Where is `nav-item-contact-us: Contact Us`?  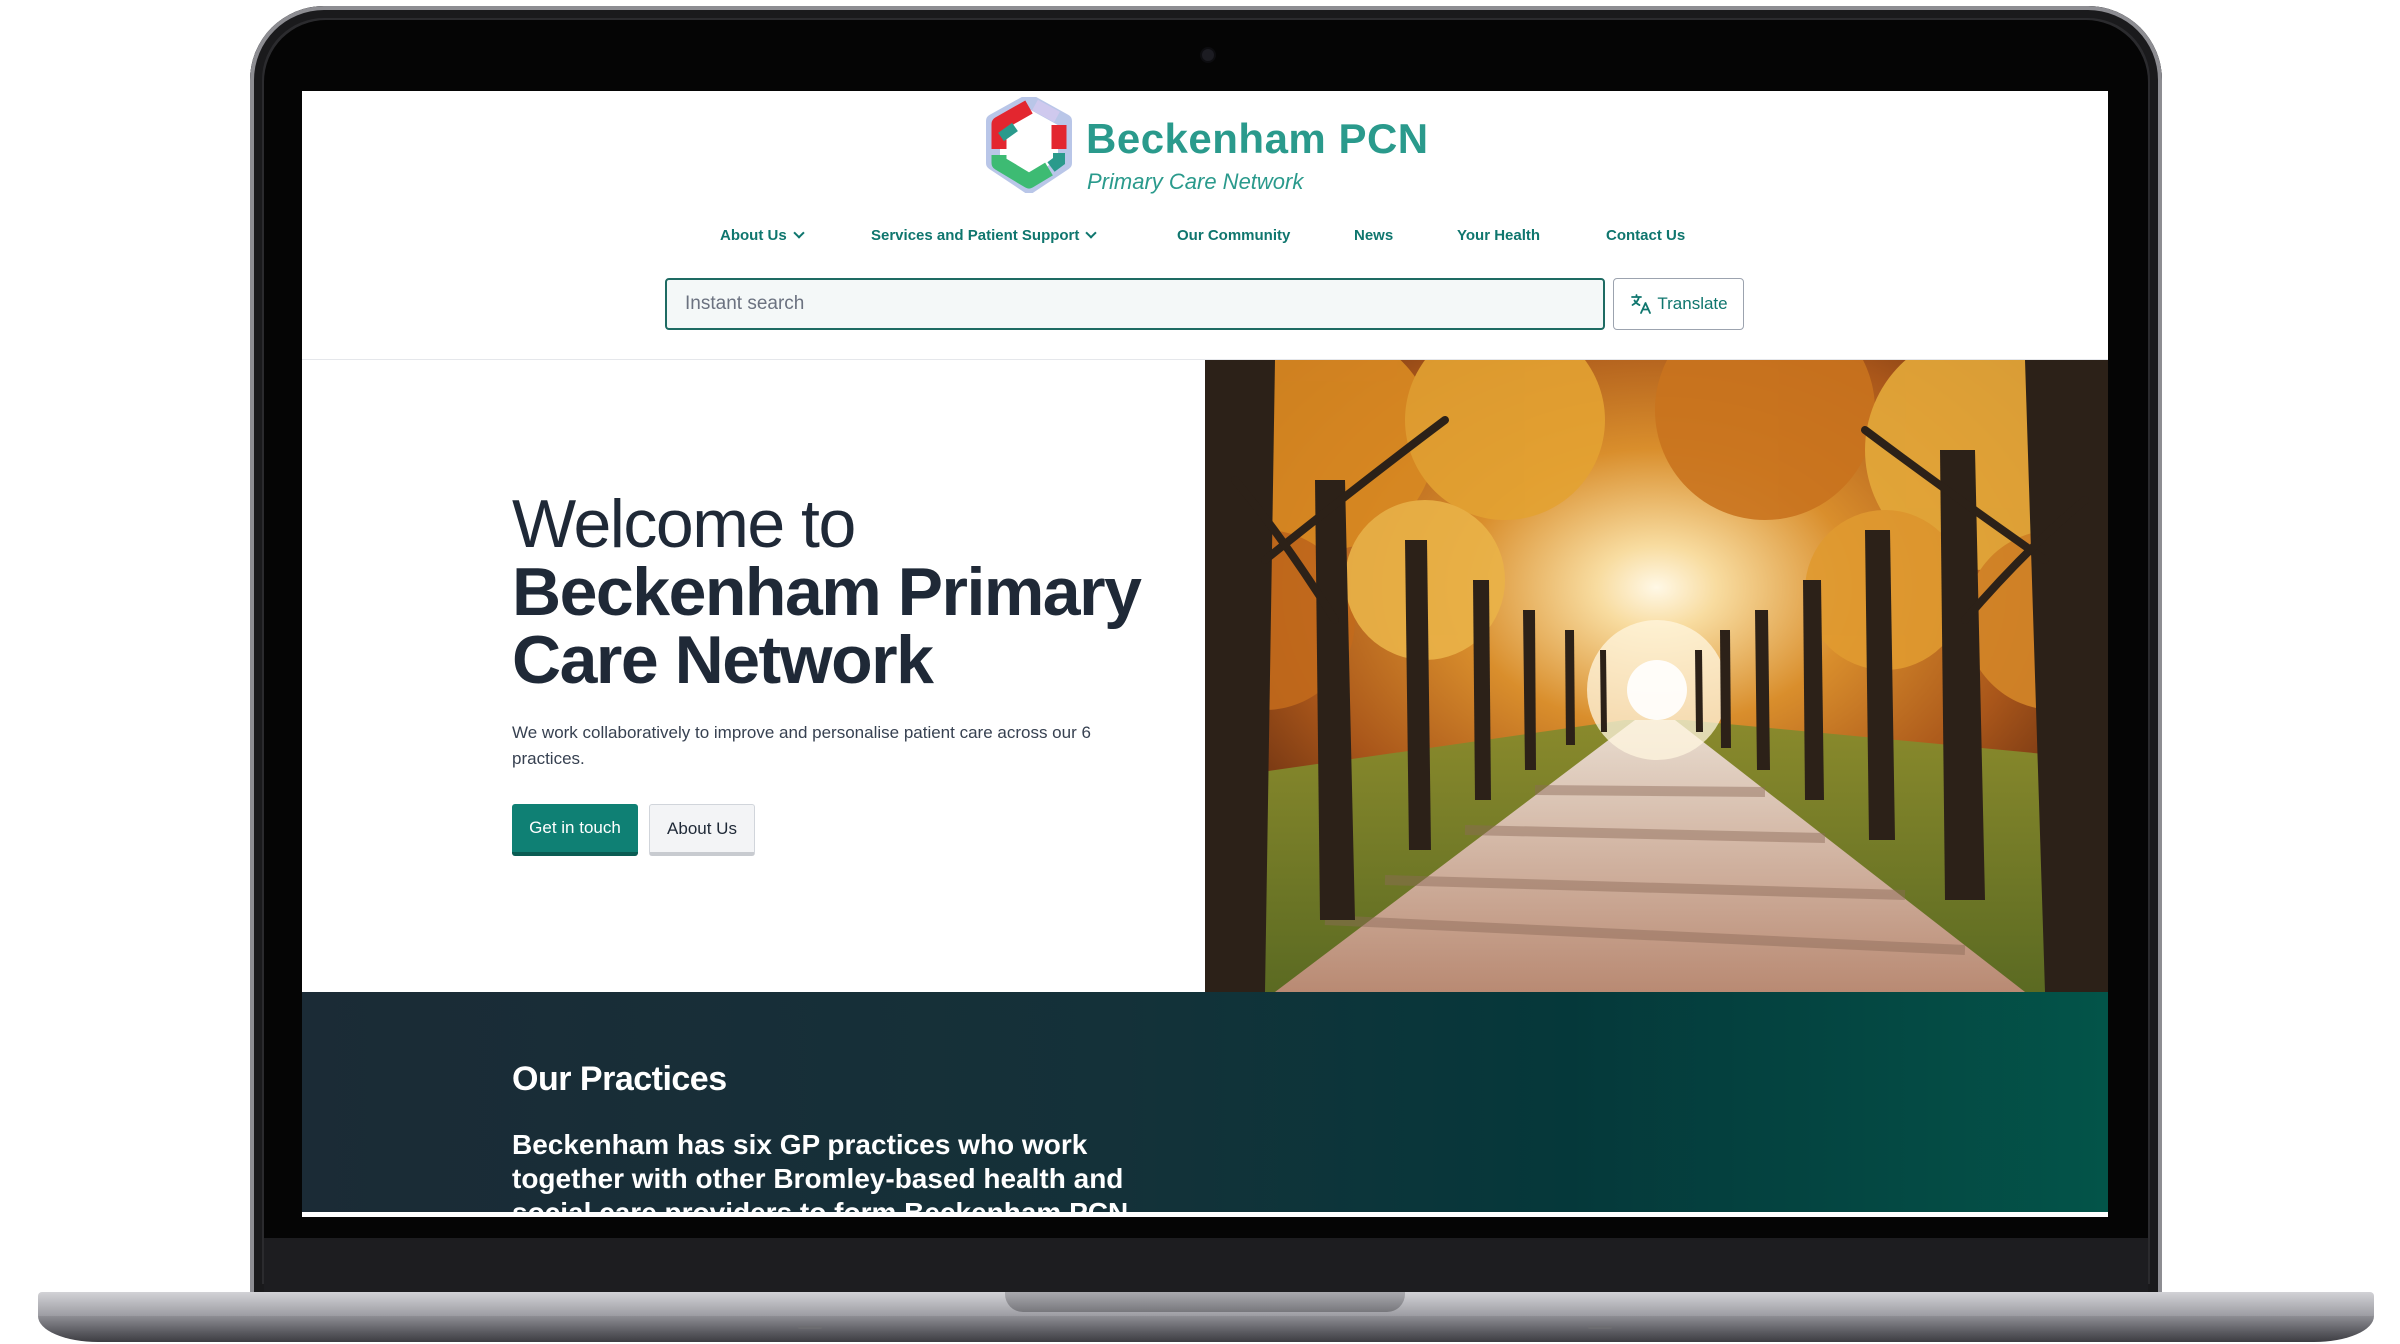 nav-item-contact-us: Contact Us is located at coordinates (1645, 235).